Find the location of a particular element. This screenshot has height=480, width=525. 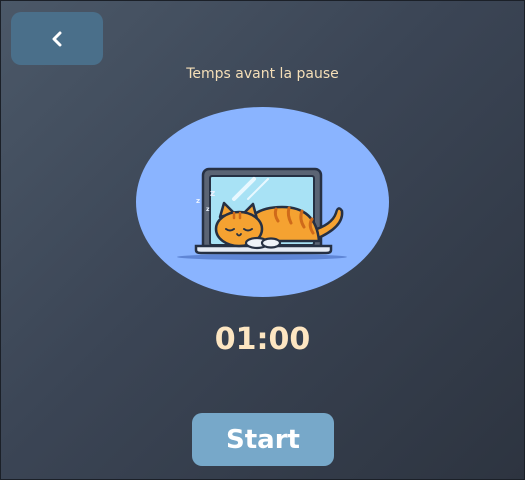

timer-caption: Temps avant la pause is located at coordinates (262, 74).